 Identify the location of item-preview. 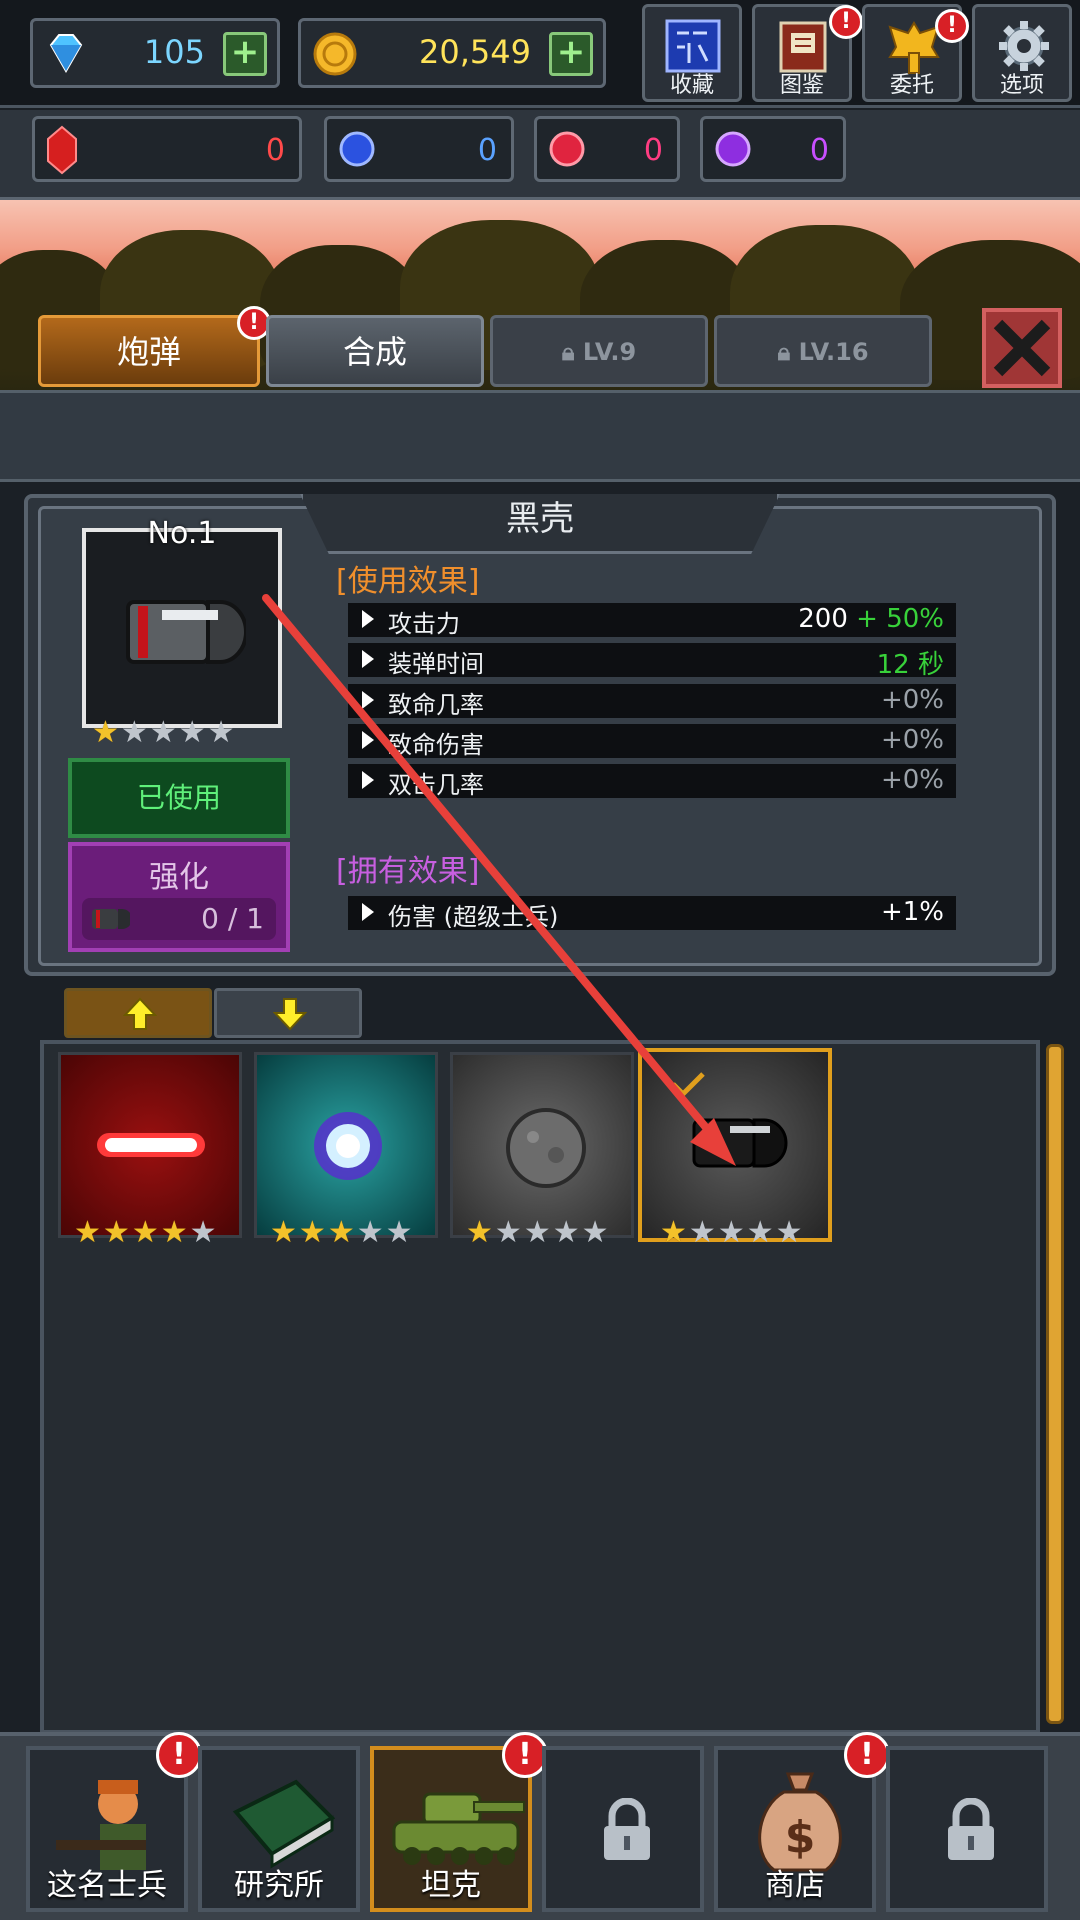
(182, 628).